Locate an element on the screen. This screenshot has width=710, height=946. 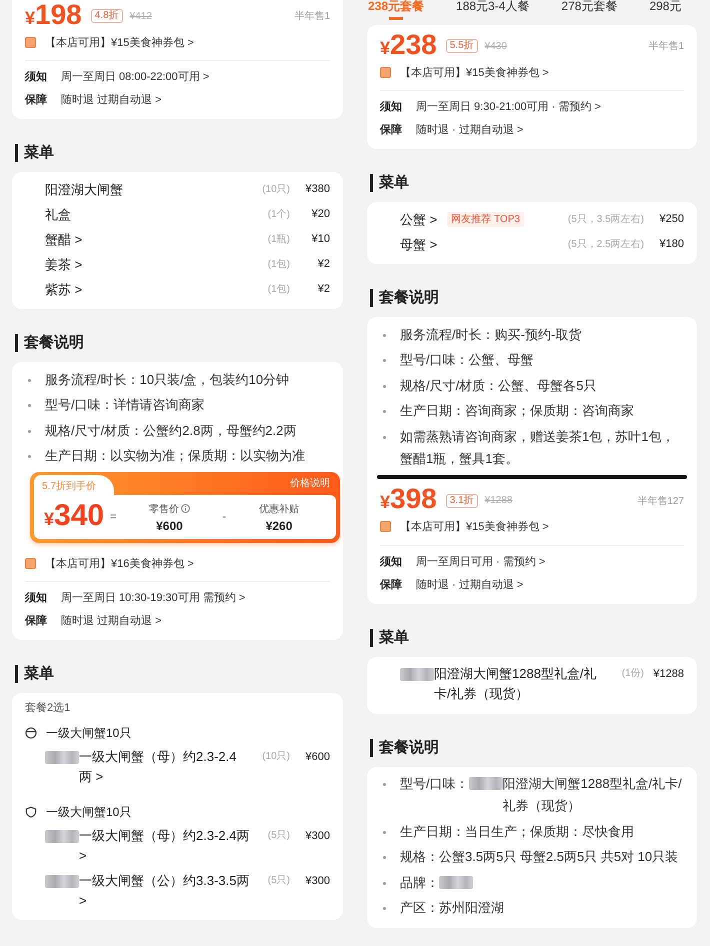
notice-link: 周一至周日 9:30-21:00可用 · 需预约 > is located at coordinates (508, 107).